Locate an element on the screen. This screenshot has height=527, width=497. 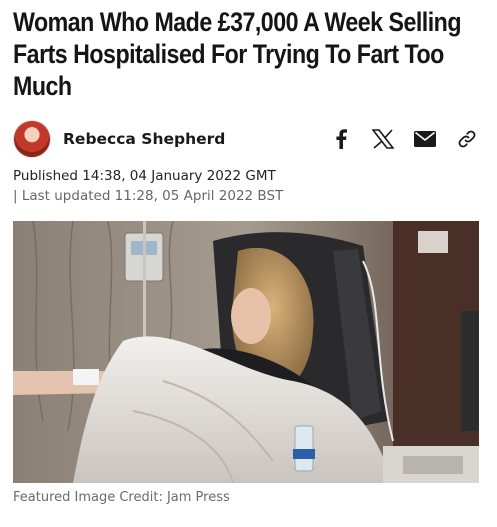
link-icon is located at coordinates (467, 139).